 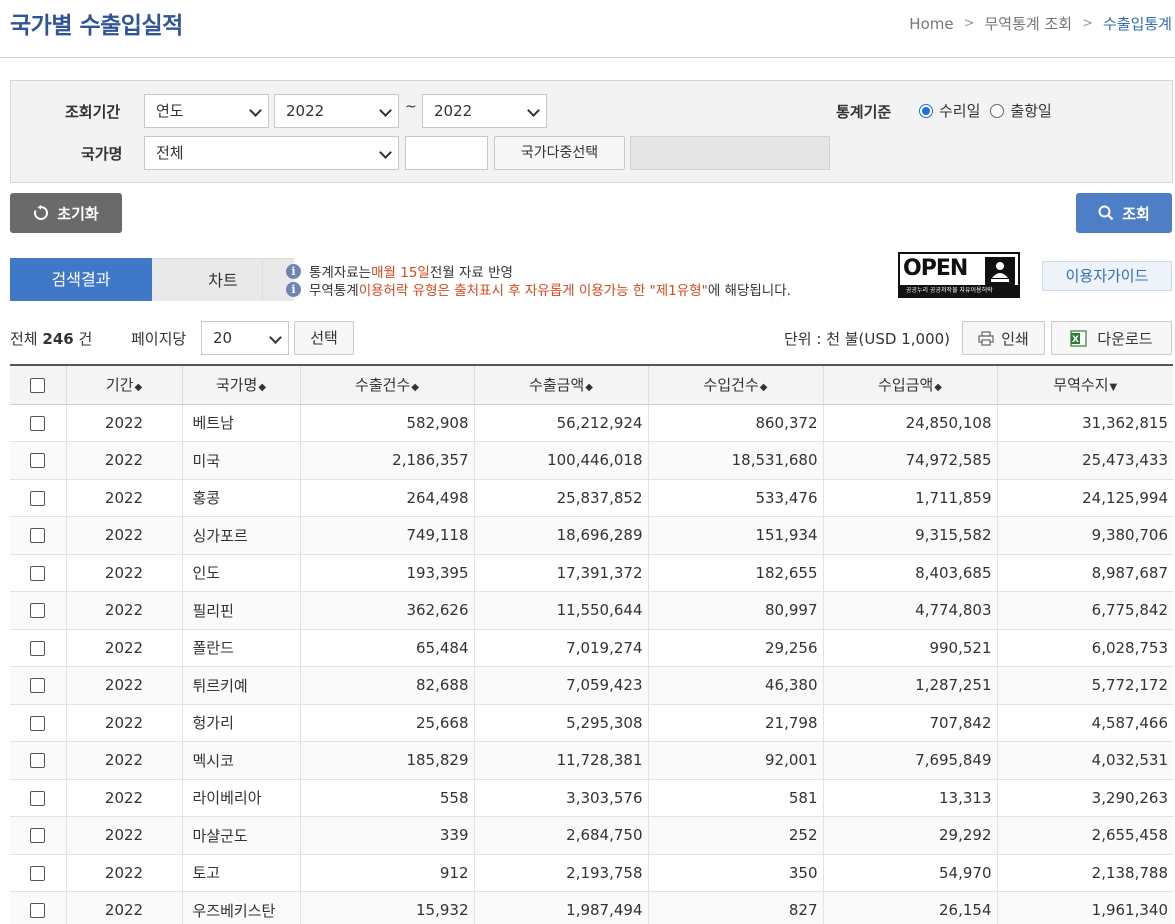 What do you see at coordinates (1084, 384) in the screenshot?
I see `column-header-trade-balance: 무역수지▼` at bounding box center [1084, 384].